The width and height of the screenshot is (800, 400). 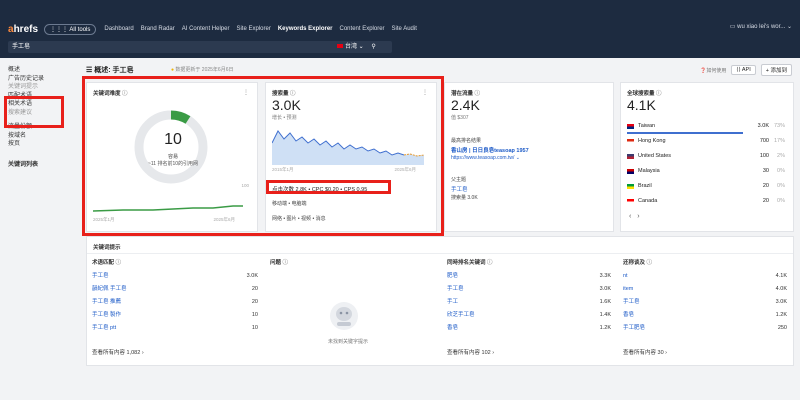 What do you see at coordinates (253, 29) in the screenshot?
I see `nav-site-explorer: Site Explorer` at bounding box center [253, 29].